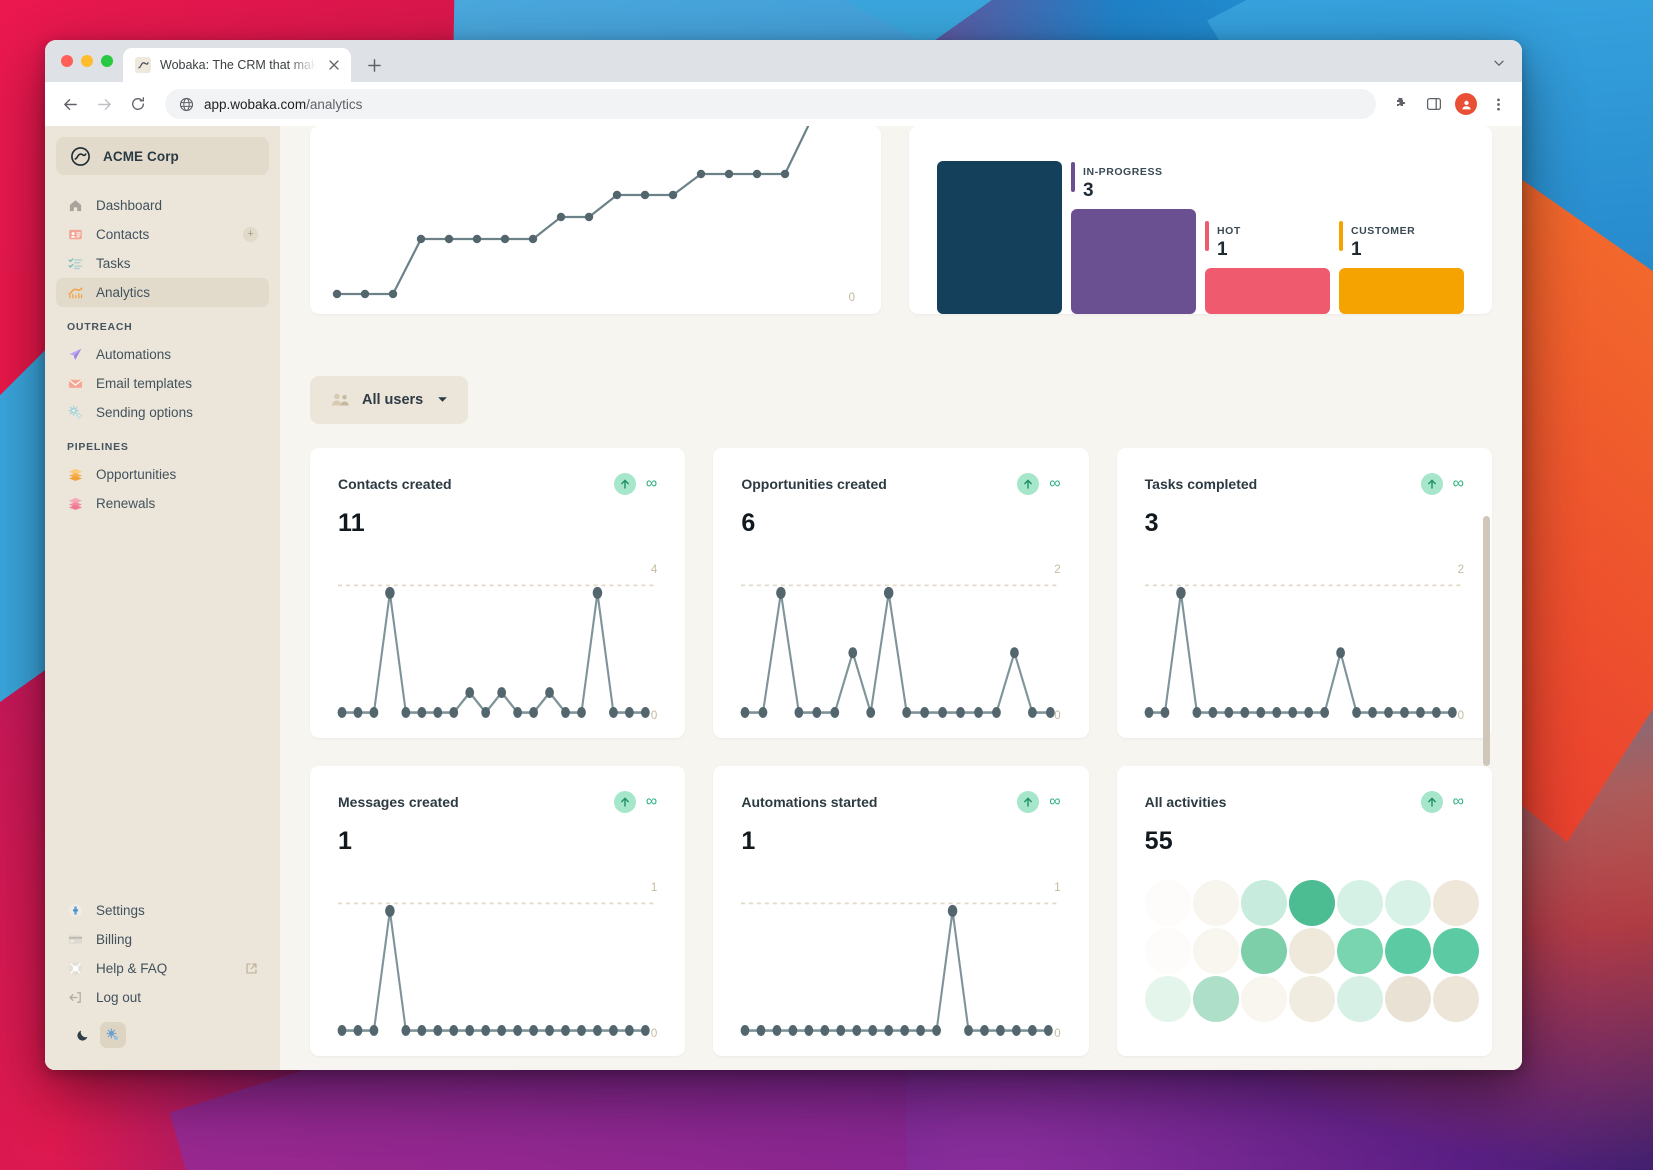  Describe the element at coordinates (138, 104) in the screenshot. I see `reload-icon` at that location.